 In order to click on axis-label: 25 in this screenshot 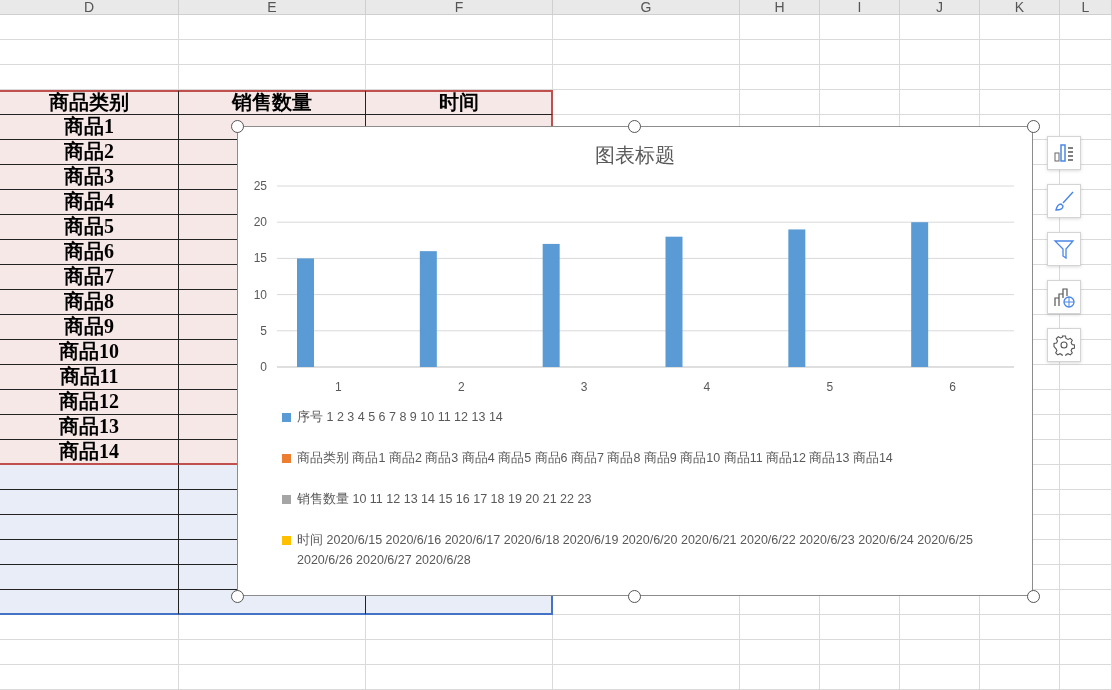, I will do `click(260, 186)`.